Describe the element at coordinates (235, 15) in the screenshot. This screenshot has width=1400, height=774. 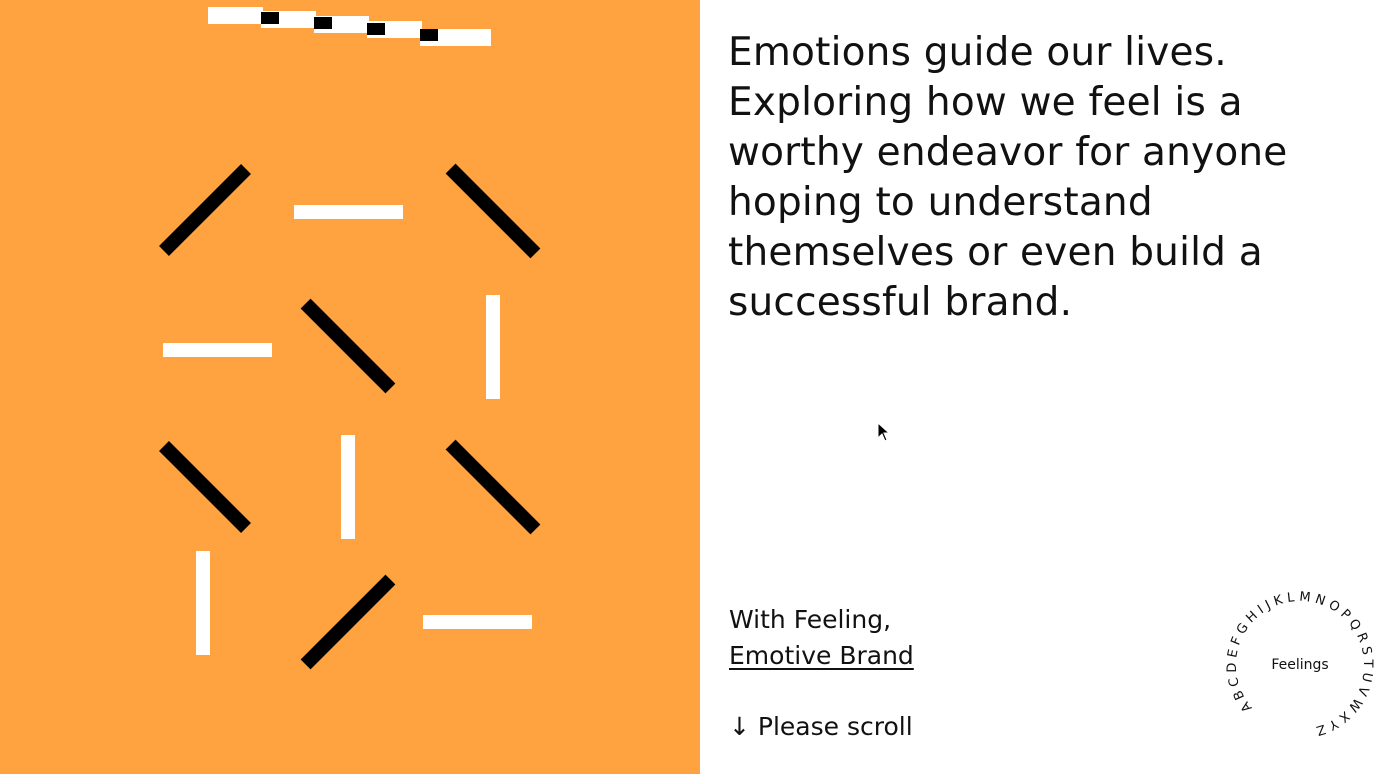
I see `ribbon-segment` at that location.